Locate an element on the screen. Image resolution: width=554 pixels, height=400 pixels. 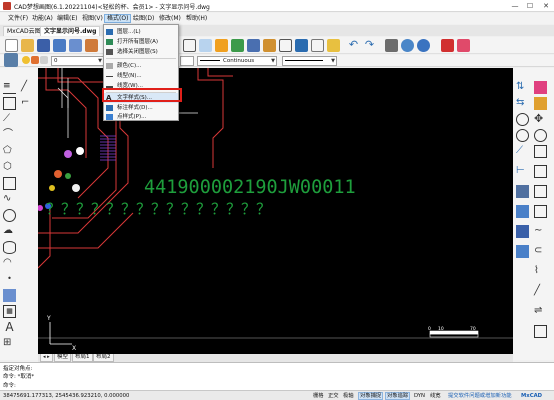
pencil-icon is located at coordinates (221, 45).